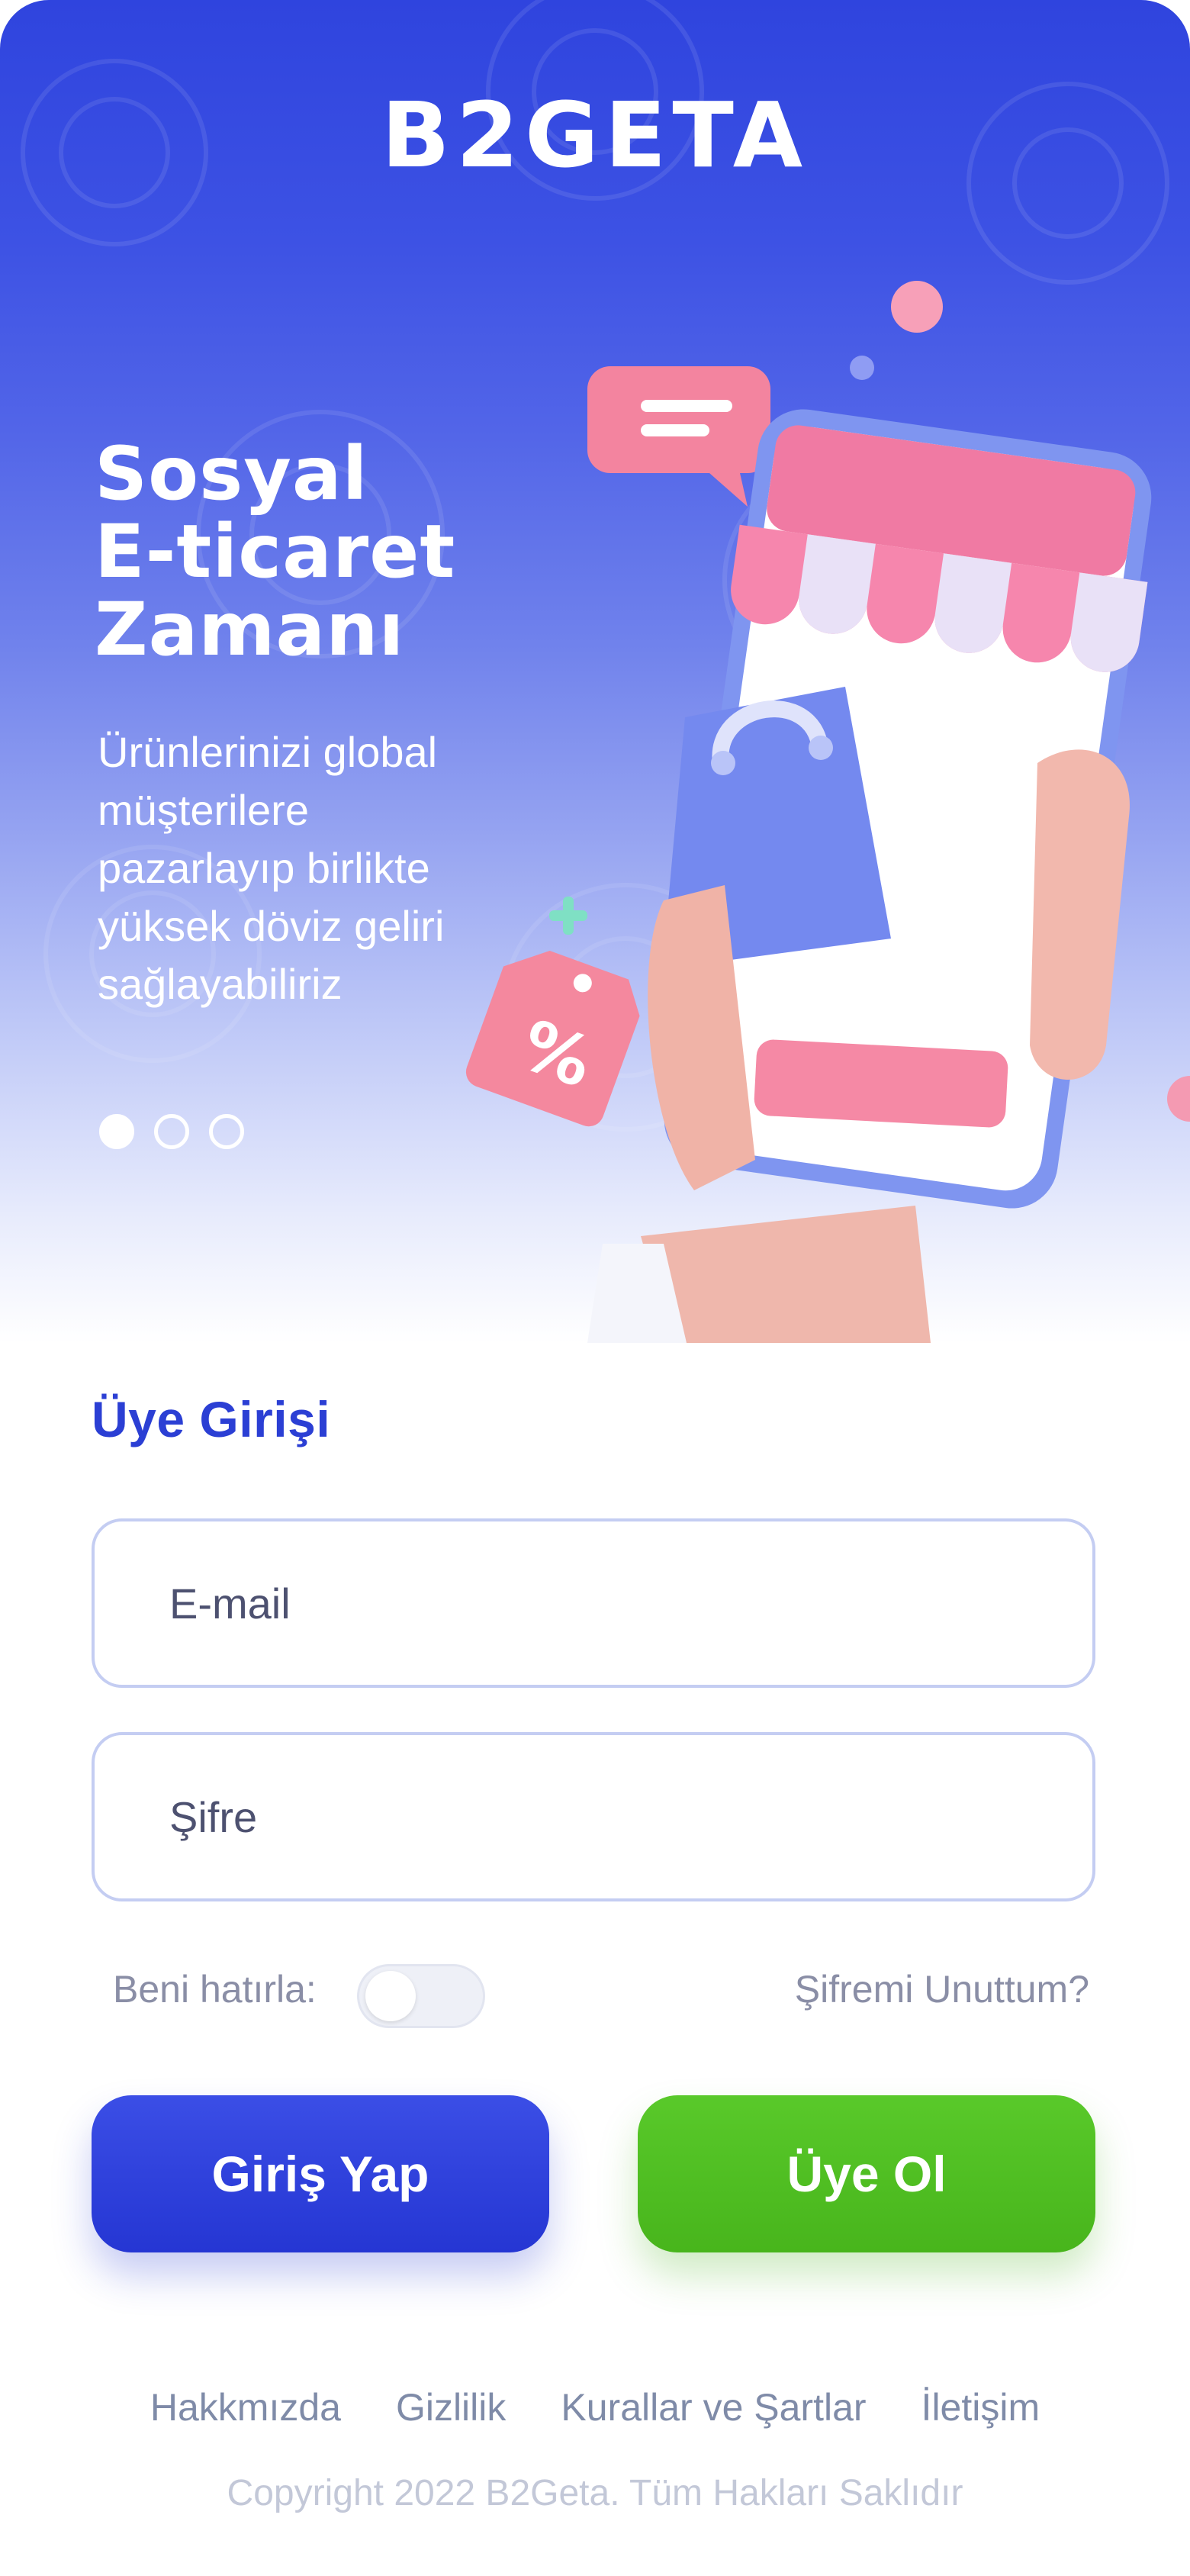 The height and width of the screenshot is (2576, 1190). Describe the element at coordinates (593, 1603) in the screenshot. I see `email-field: E-mail` at that location.